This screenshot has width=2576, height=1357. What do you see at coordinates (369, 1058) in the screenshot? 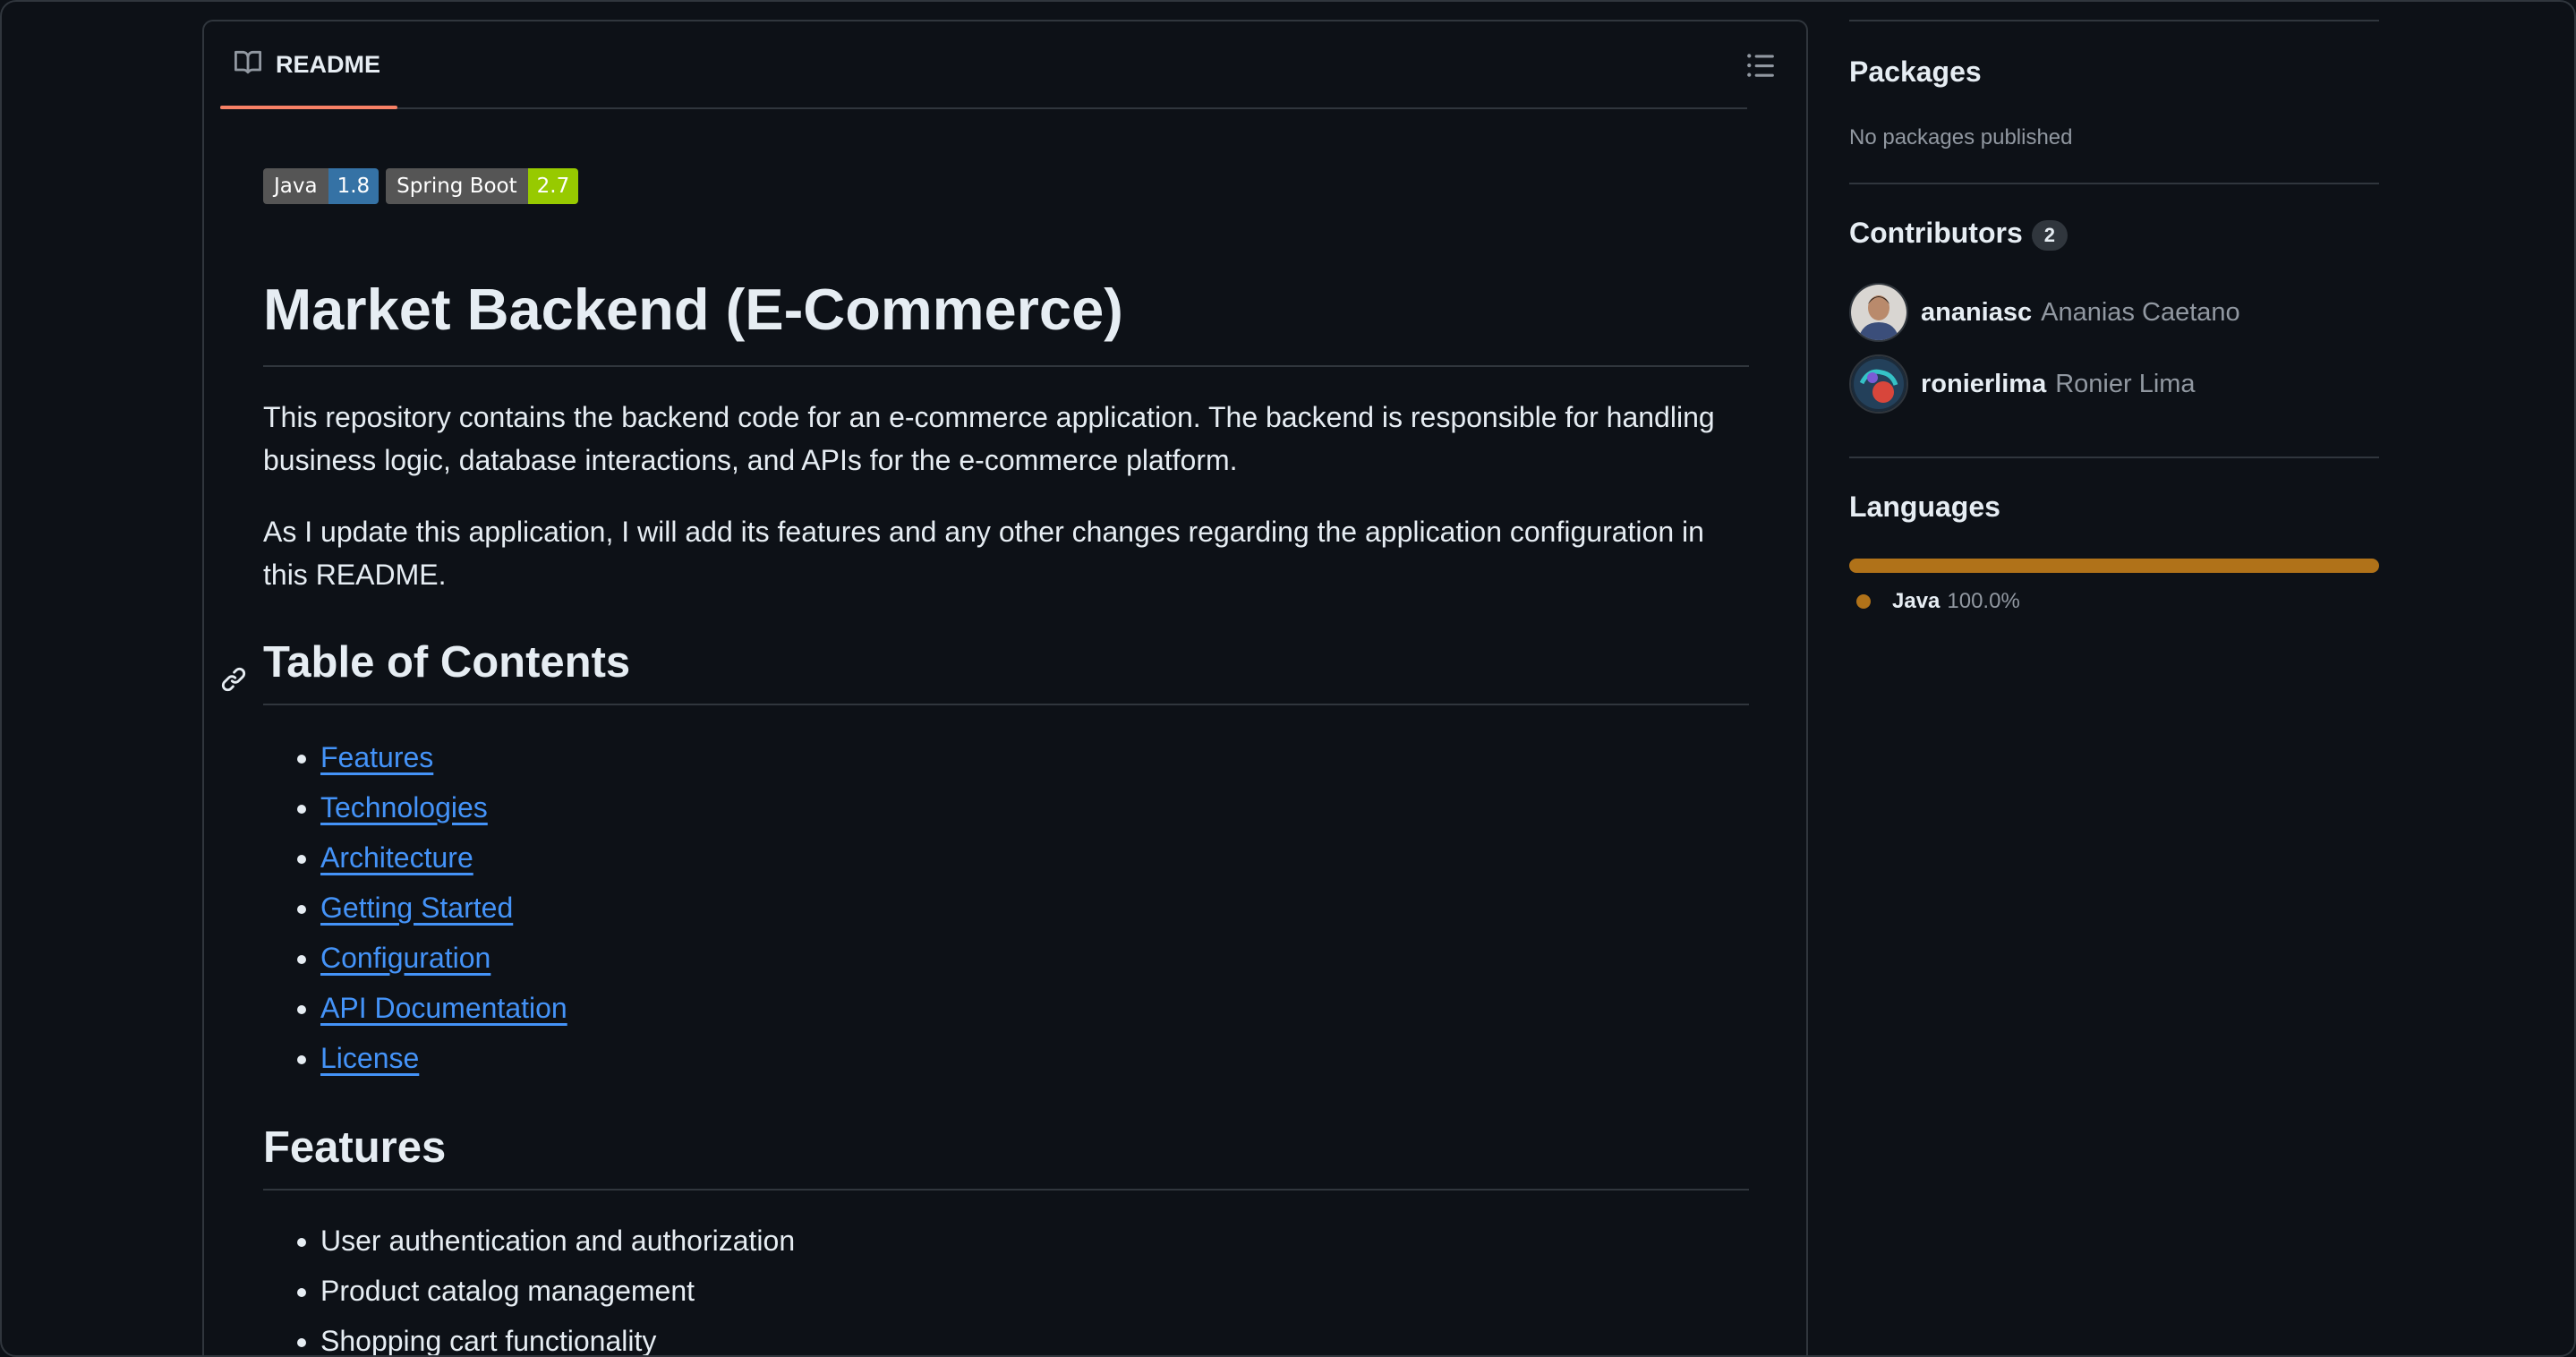
I see `toc-link-license: License` at bounding box center [369, 1058].